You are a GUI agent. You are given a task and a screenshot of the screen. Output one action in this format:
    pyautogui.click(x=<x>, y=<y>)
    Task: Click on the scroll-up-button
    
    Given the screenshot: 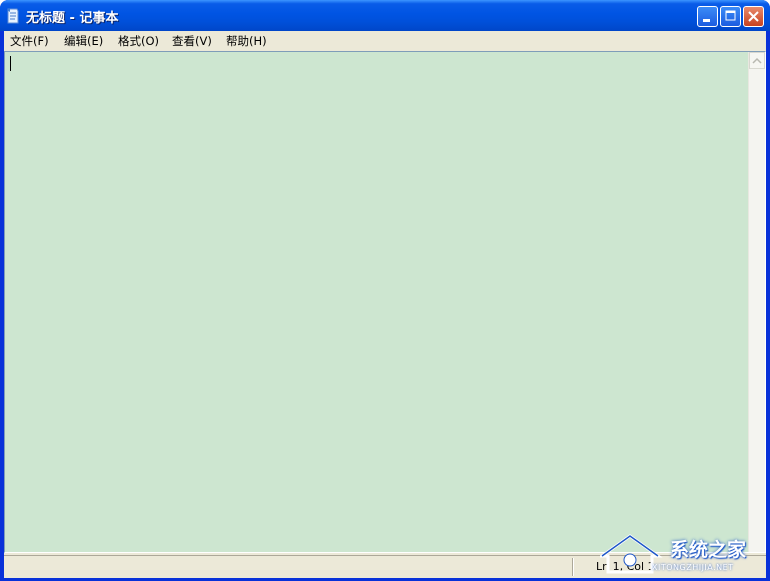 What is the action you would take?
    pyautogui.click(x=757, y=60)
    